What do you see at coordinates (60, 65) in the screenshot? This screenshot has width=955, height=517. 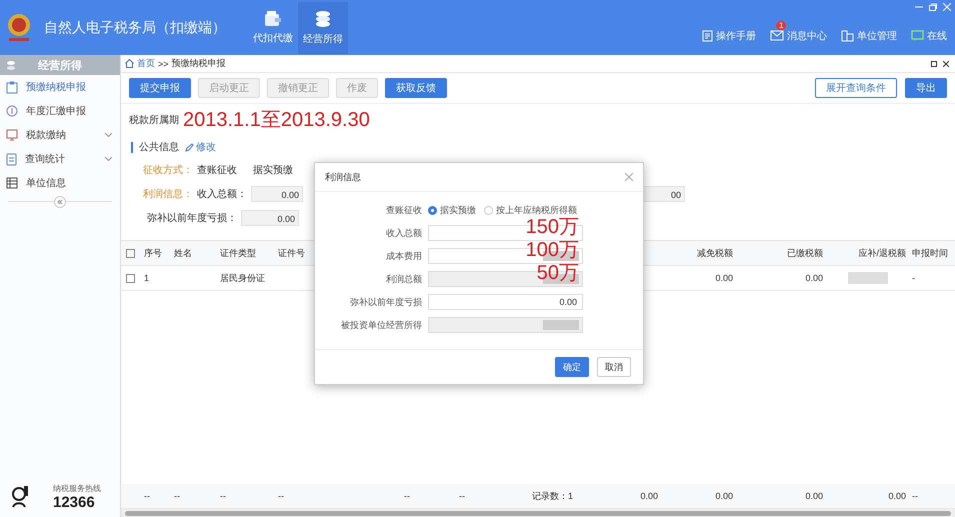 I see `sidebar-title: 经营所得` at bounding box center [60, 65].